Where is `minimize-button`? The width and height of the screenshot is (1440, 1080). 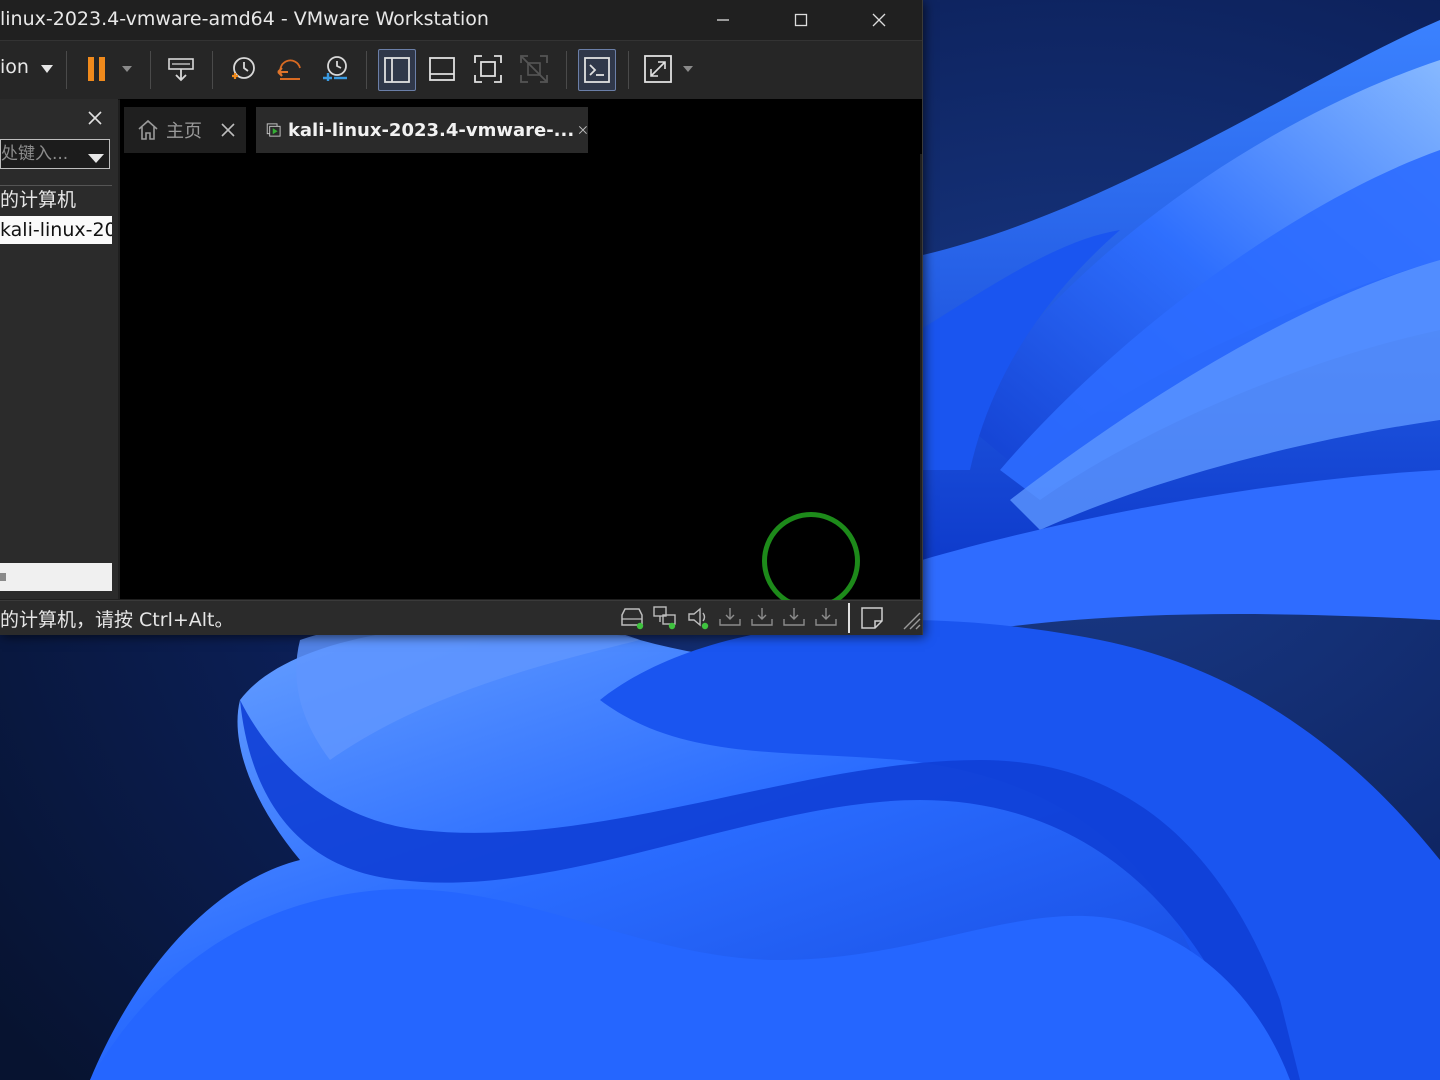 minimize-button is located at coordinates (723, 20).